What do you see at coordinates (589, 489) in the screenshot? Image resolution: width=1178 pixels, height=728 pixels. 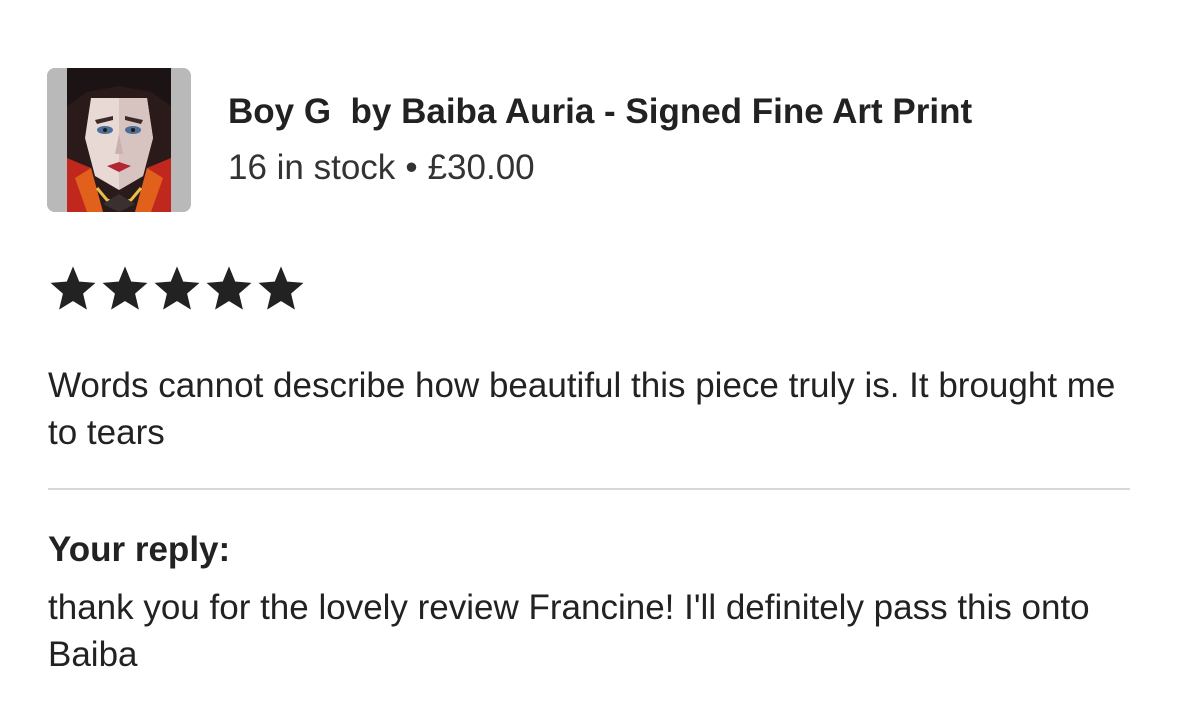 I see `divider` at bounding box center [589, 489].